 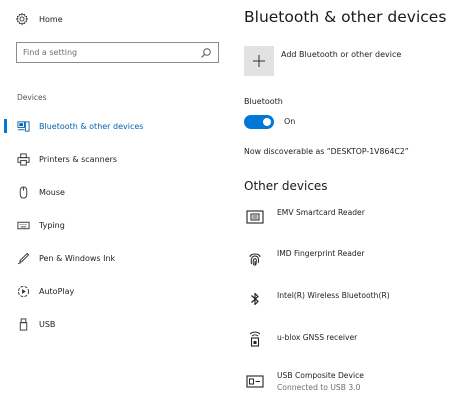 What do you see at coordinates (23, 159) in the screenshot?
I see `printer-icon` at bounding box center [23, 159].